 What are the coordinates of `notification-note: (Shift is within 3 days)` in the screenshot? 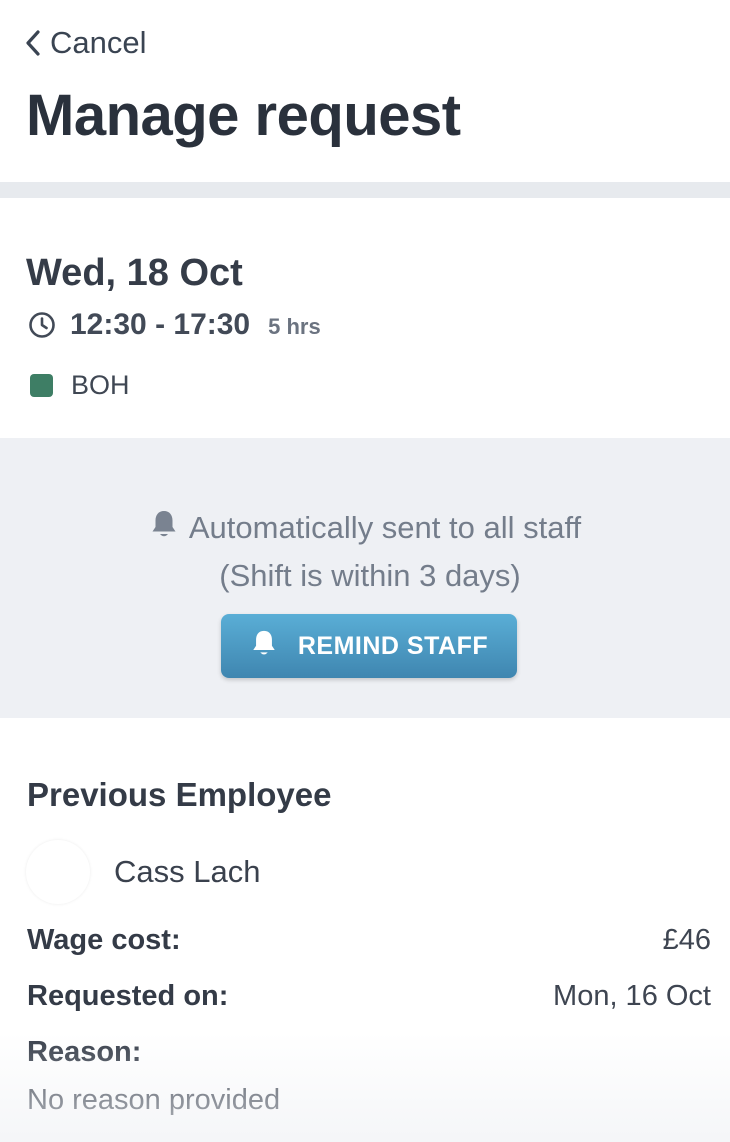 It's located at (370, 575).